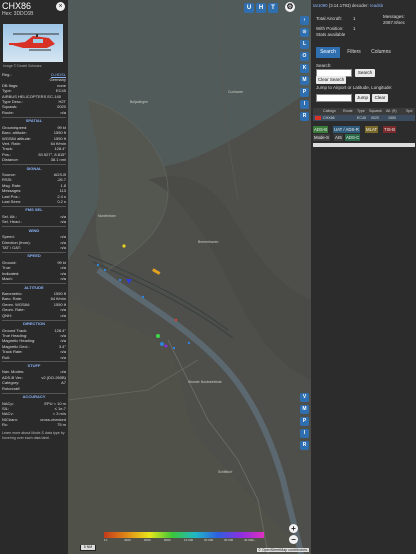 This screenshot has height=554, width=416. What do you see at coordinates (62, 101) in the screenshot?
I see `detail-value: H2T` at bounding box center [62, 101].